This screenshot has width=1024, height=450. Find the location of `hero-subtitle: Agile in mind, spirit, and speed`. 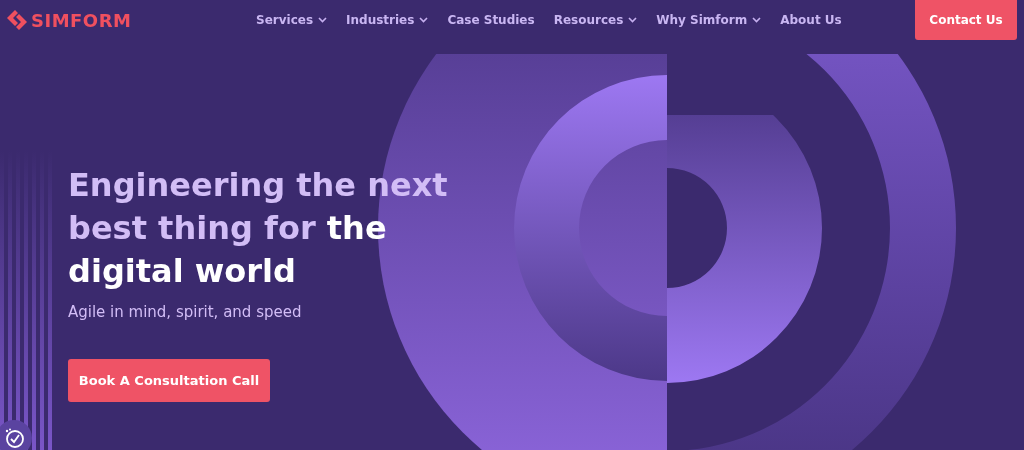

hero-subtitle: Agile in mind, spirit, and speed is located at coordinates (185, 312).